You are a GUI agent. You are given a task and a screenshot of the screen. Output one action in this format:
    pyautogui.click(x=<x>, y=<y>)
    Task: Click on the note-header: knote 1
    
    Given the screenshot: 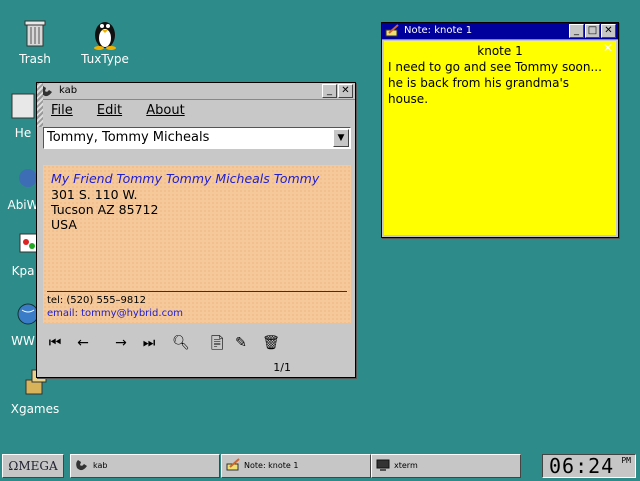 What is the action you would take?
    pyautogui.click(x=500, y=51)
    